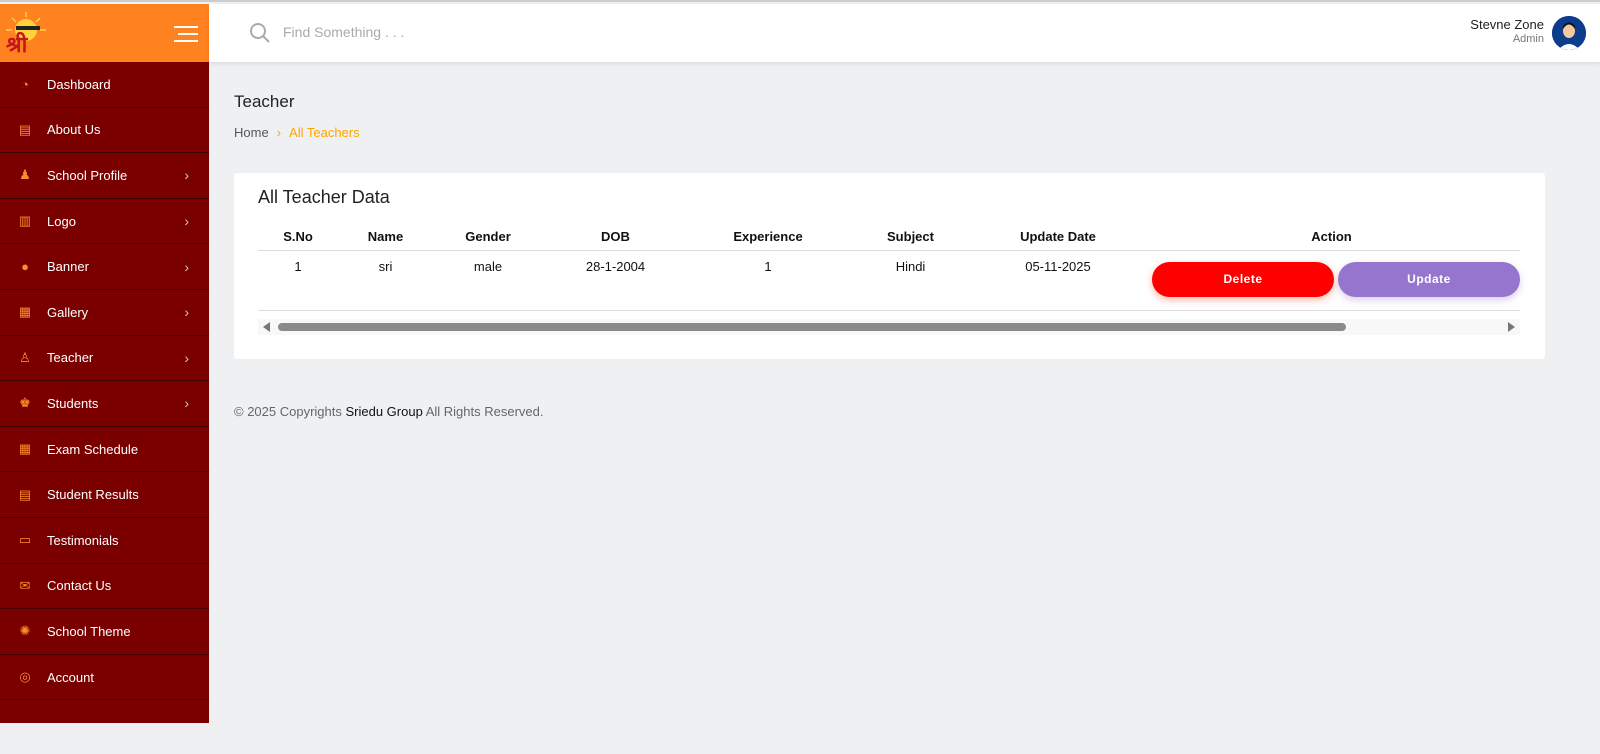  I want to click on sidebar-item-teacher: ♙ Teacher ›, so click(104, 359).